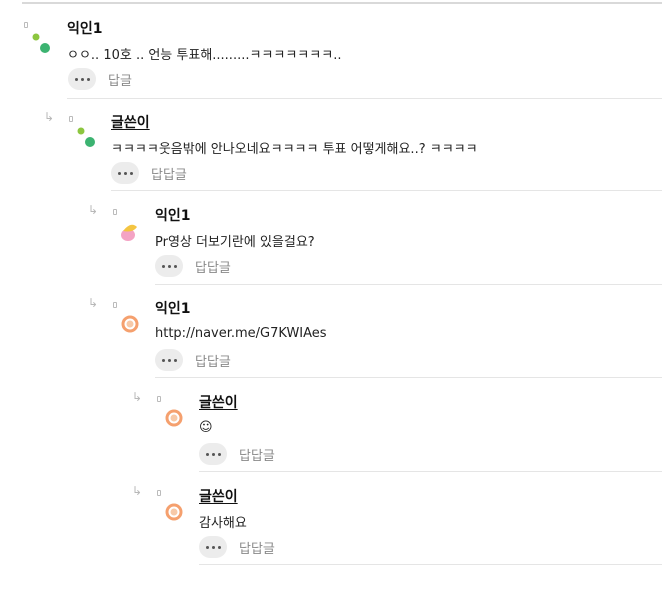 The height and width of the screenshot is (590, 662). What do you see at coordinates (342, 3) in the screenshot?
I see `top-divider` at bounding box center [342, 3].